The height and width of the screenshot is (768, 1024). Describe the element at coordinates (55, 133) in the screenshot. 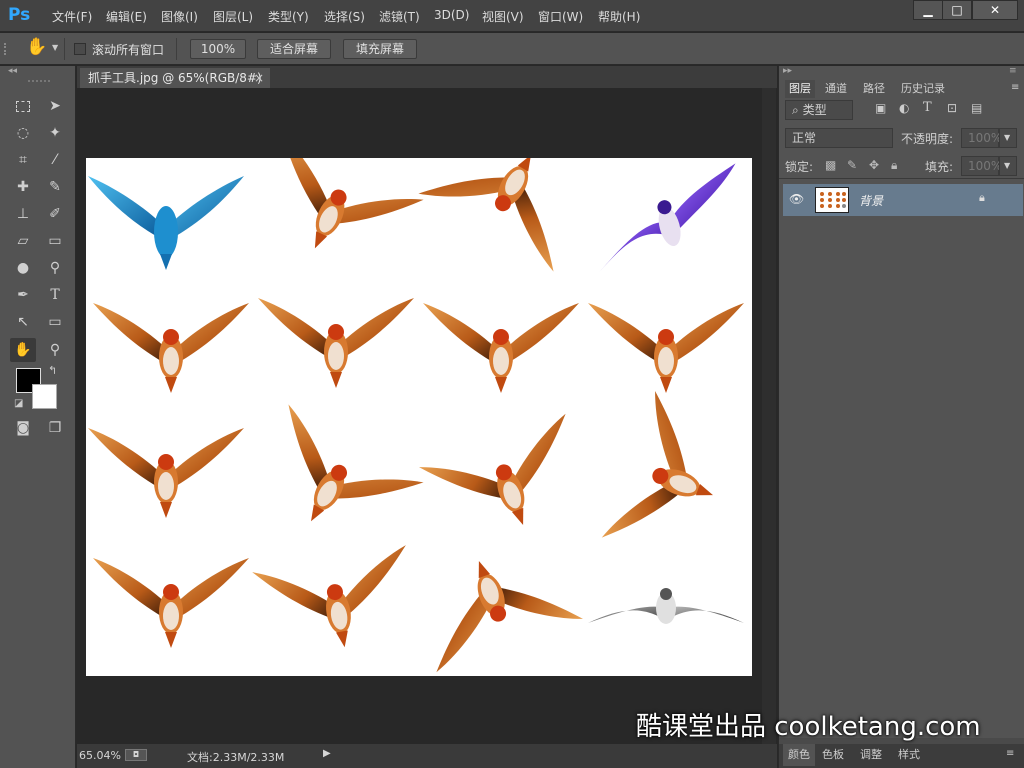

I see `magic-wand-icon: ✦` at that location.